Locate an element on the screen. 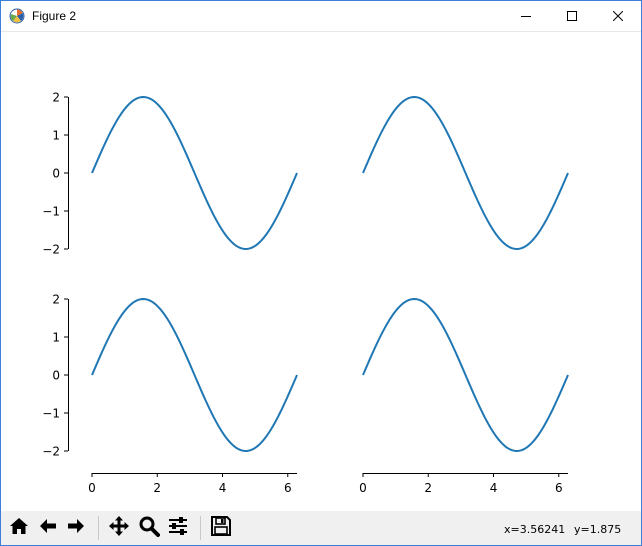 The height and width of the screenshot is (546, 642). back-icon is located at coordinates (48, 528).